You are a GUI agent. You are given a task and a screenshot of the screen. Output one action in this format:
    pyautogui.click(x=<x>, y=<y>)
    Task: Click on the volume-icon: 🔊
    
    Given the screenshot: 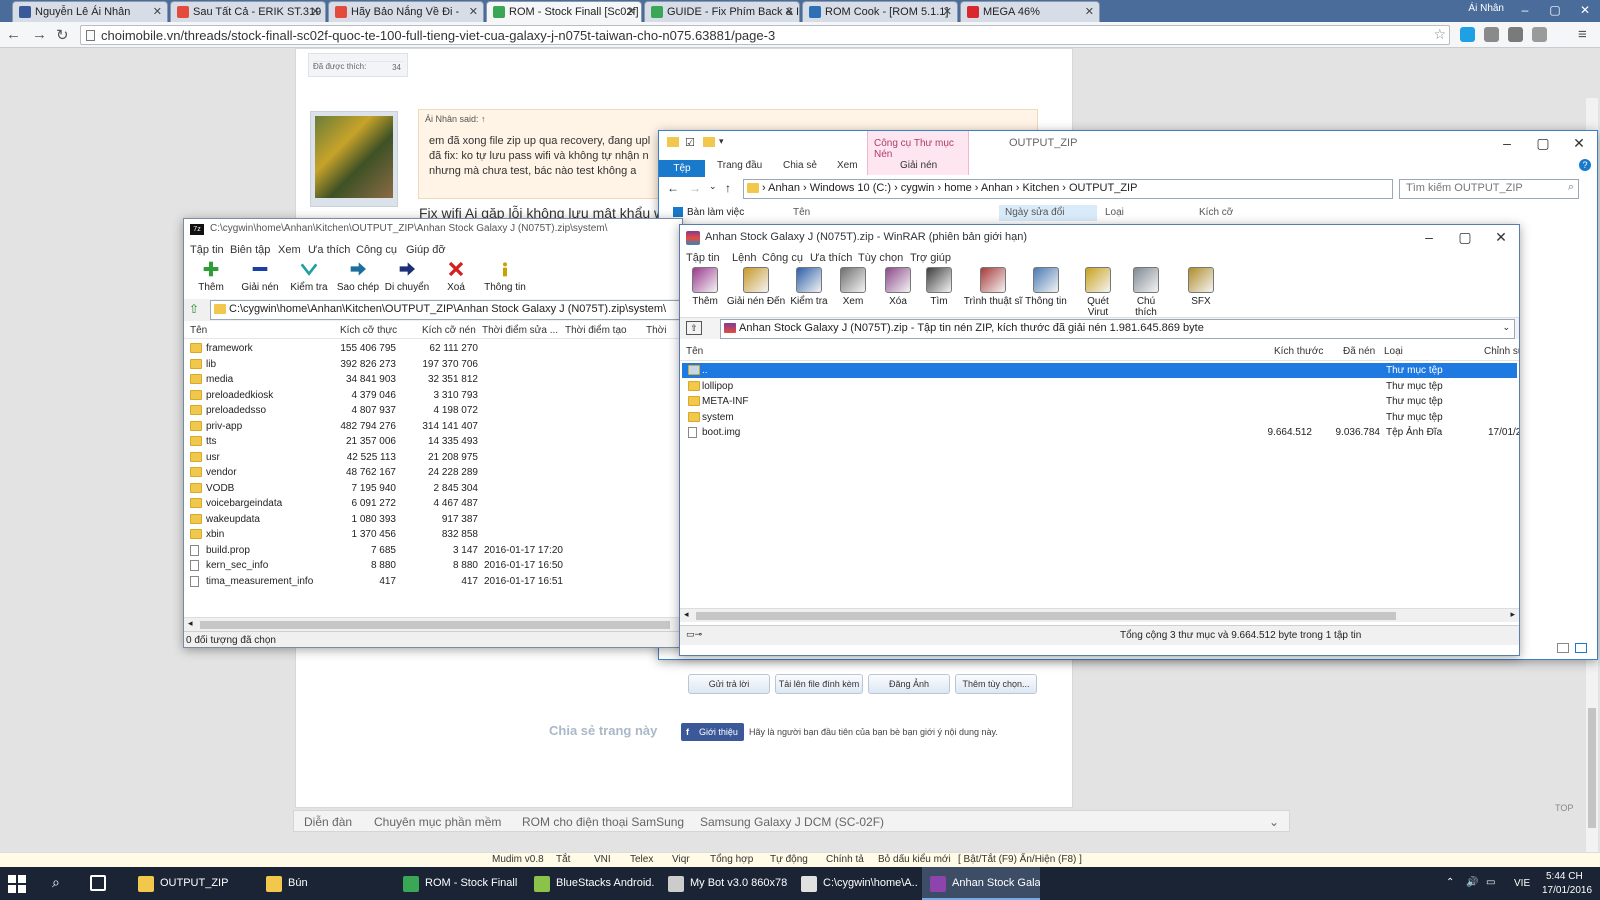 What is the action you would take?
    pyautogui.click(x=1472, y=882)
    